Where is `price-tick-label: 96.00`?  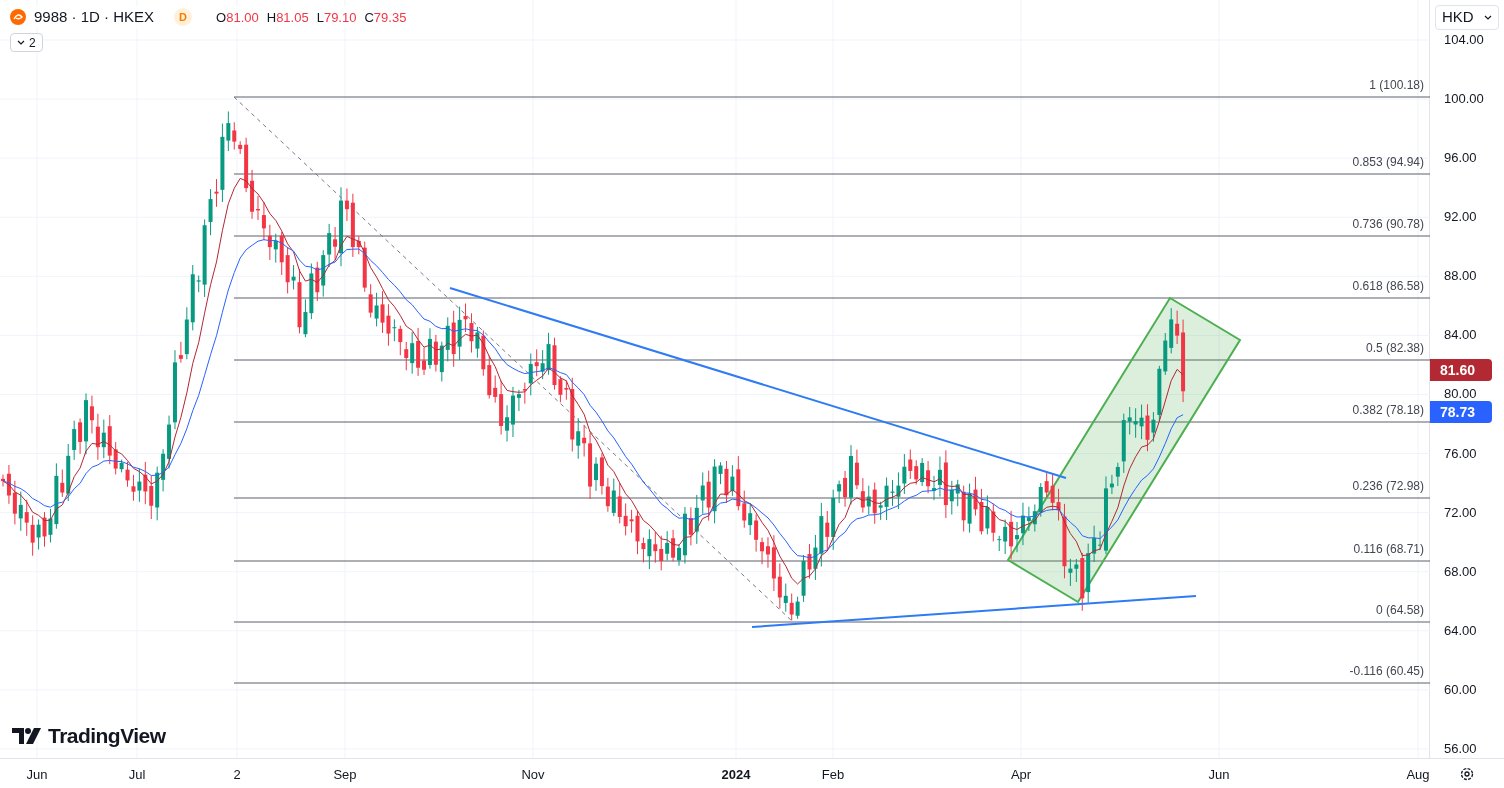
price-tick-label: 96.00 is located at coordinates (1460, 158).